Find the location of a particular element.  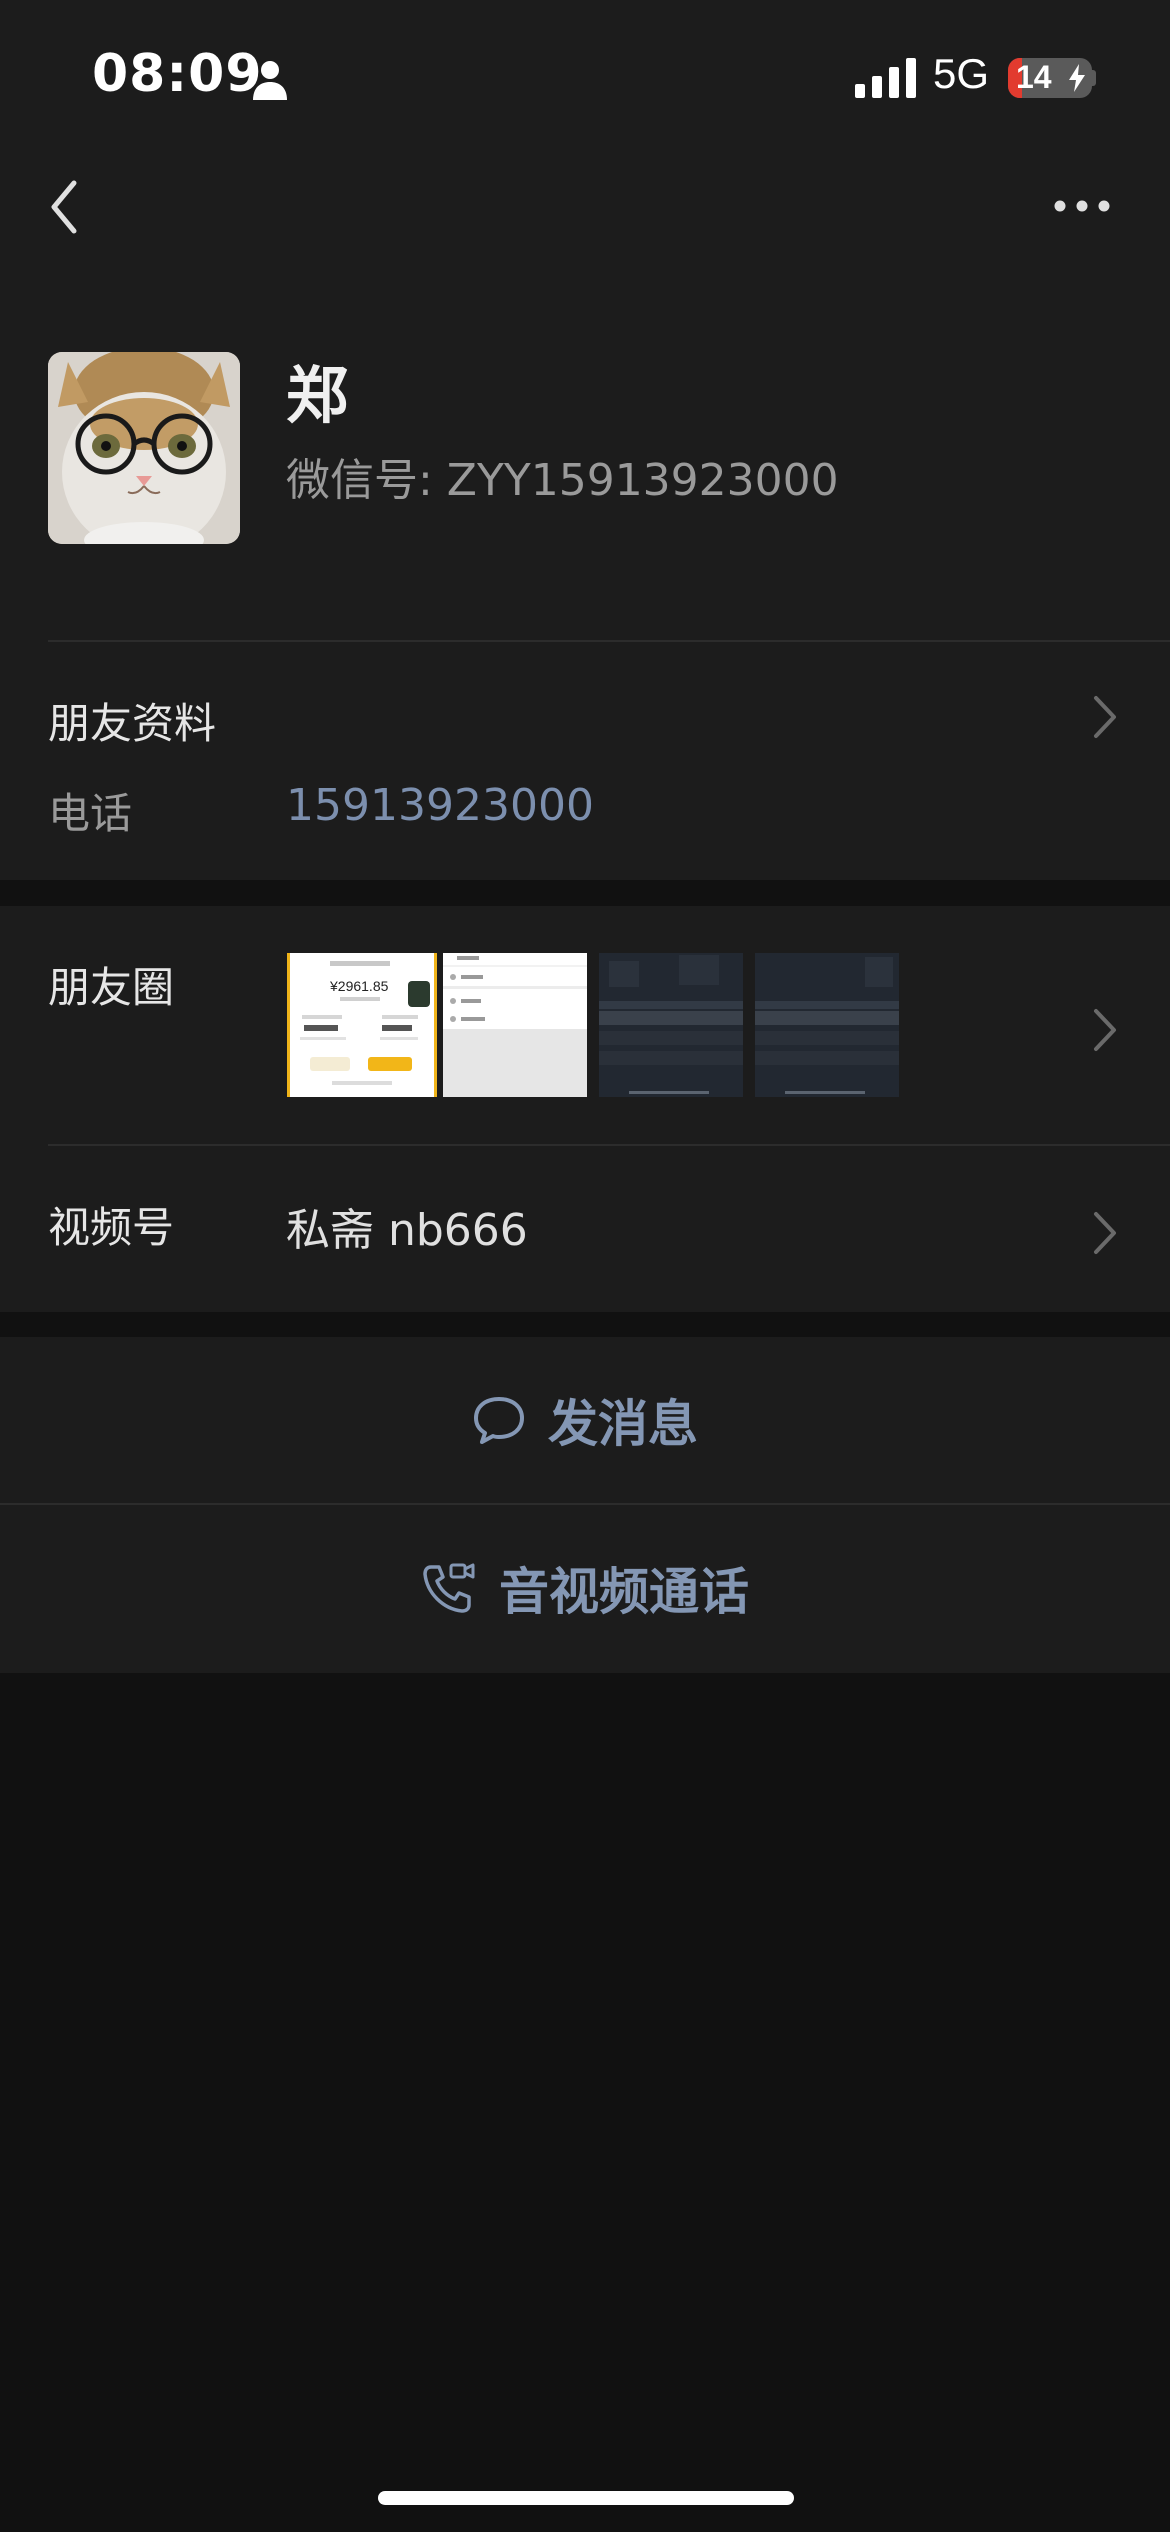

cat-avatar-image is located at coordinates (144, 448).